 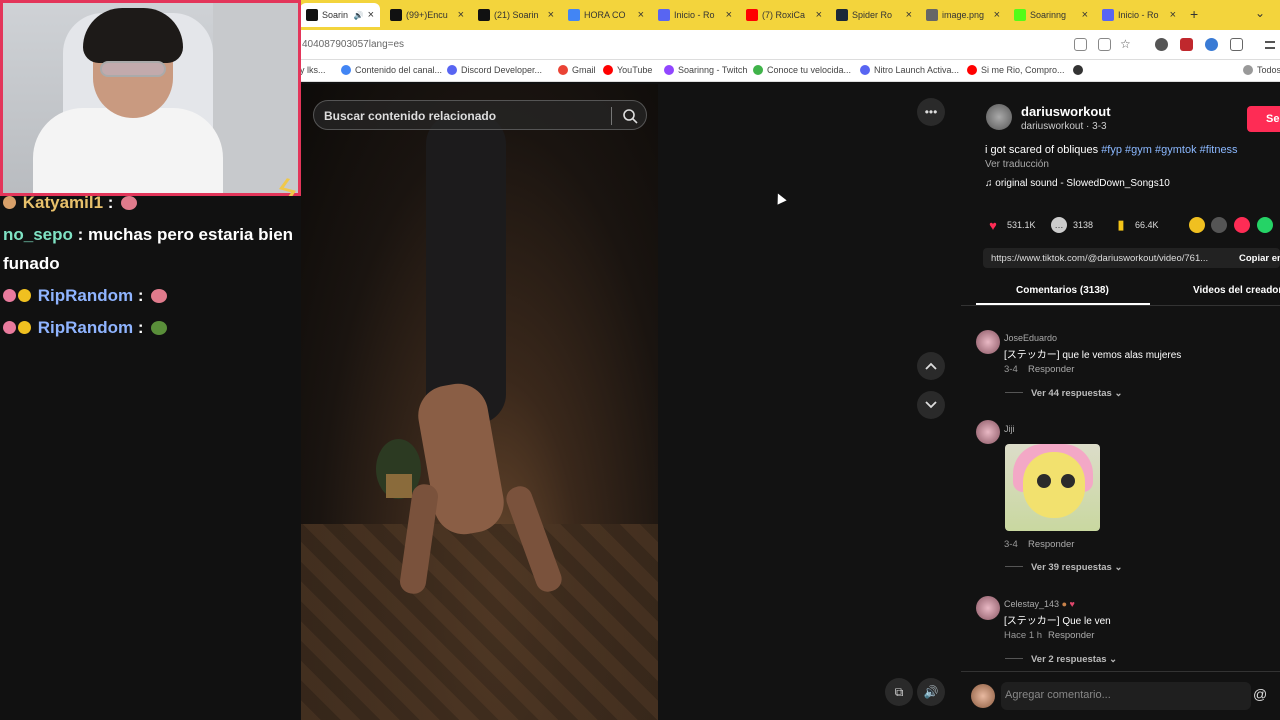 I want to click on hashtag-link: #fyp, so click(x=1111, y=150).